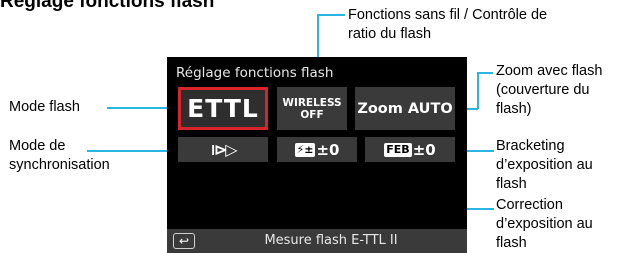  I want to click on screen-title: Réglage fonctions flash, so click(255, 73).